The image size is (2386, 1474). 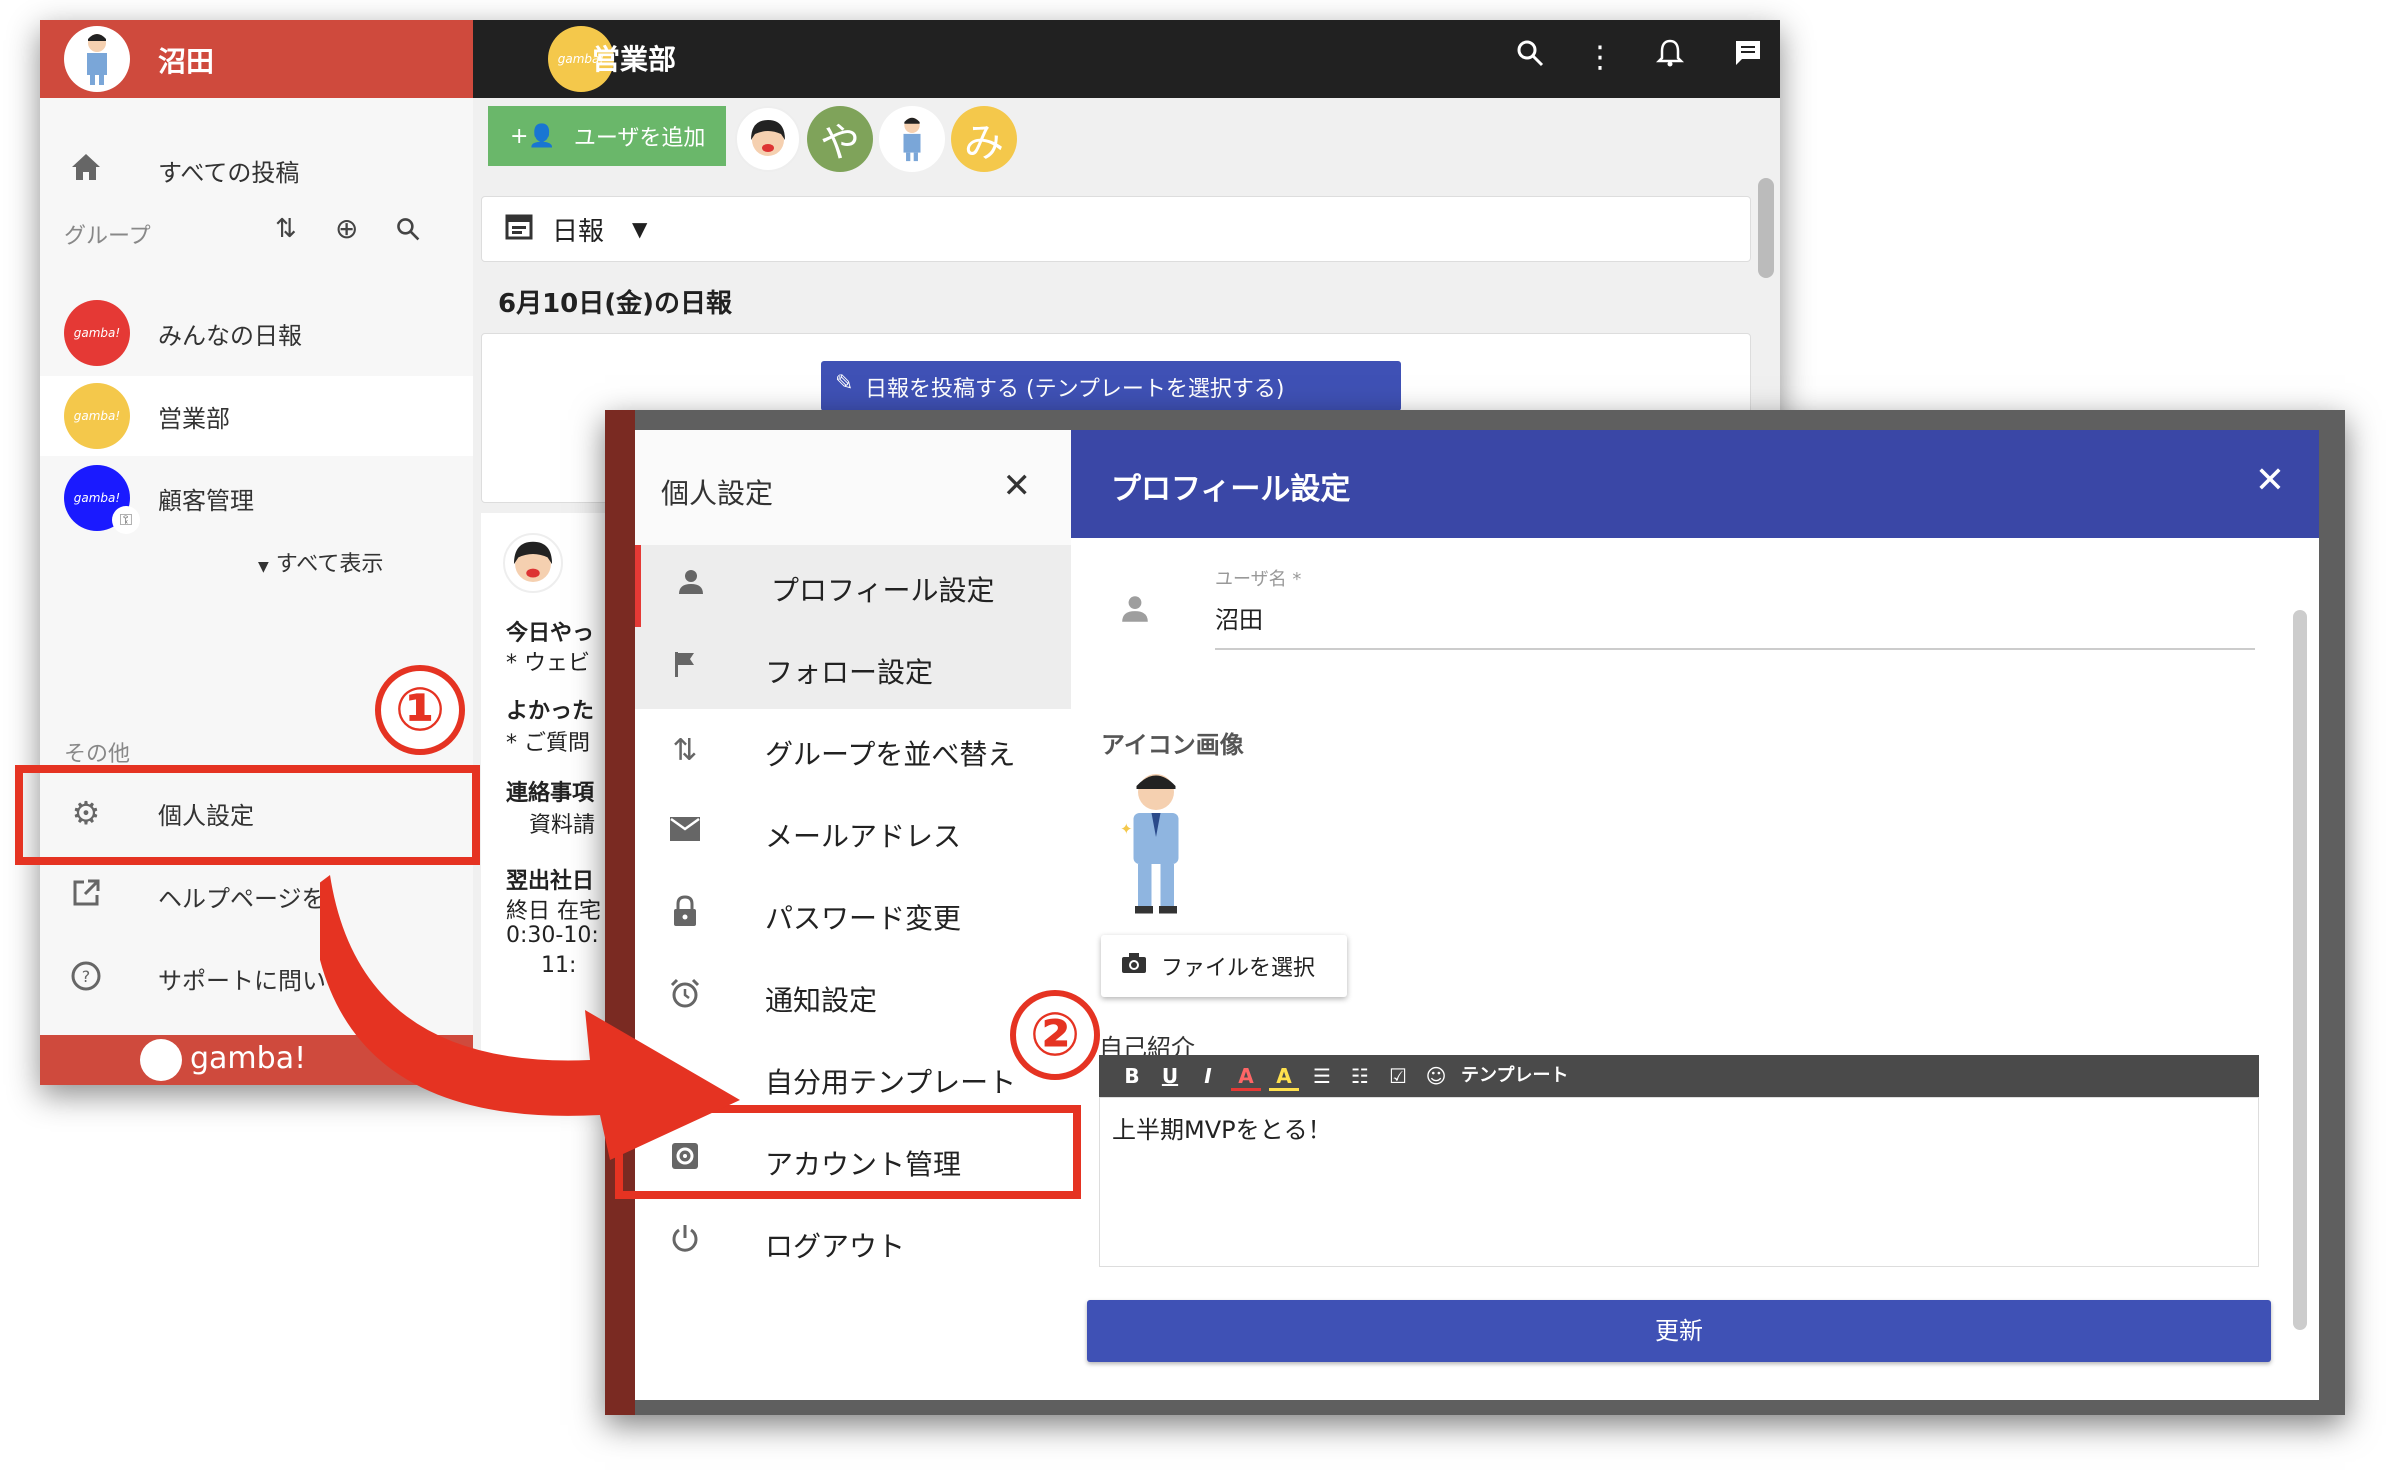 What do you see at coordinates (533, 563) in the screenshot?
I see `feed-avatar` at bounding box center [533, 563].